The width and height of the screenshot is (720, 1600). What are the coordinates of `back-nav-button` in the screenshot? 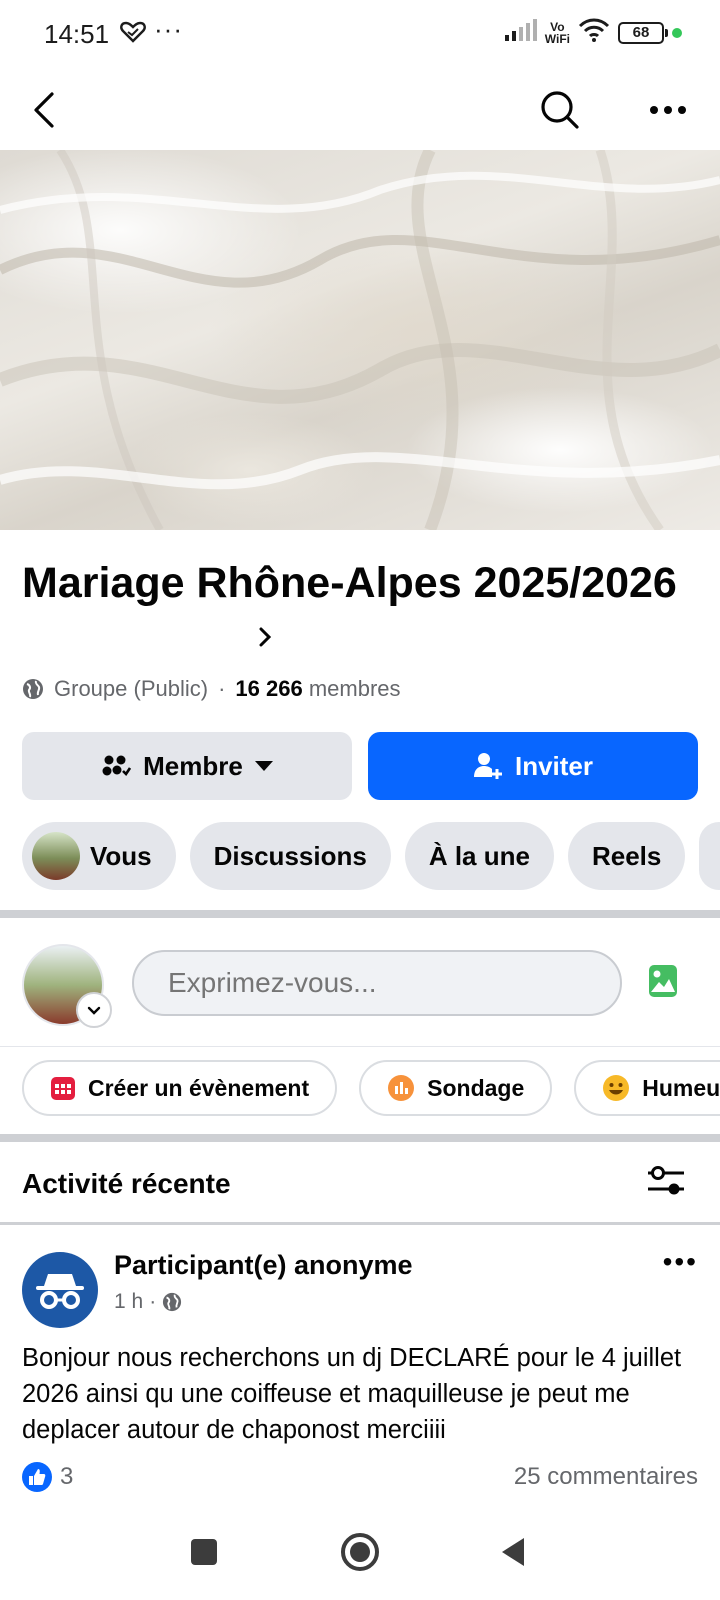 It's located at (513, 1554).